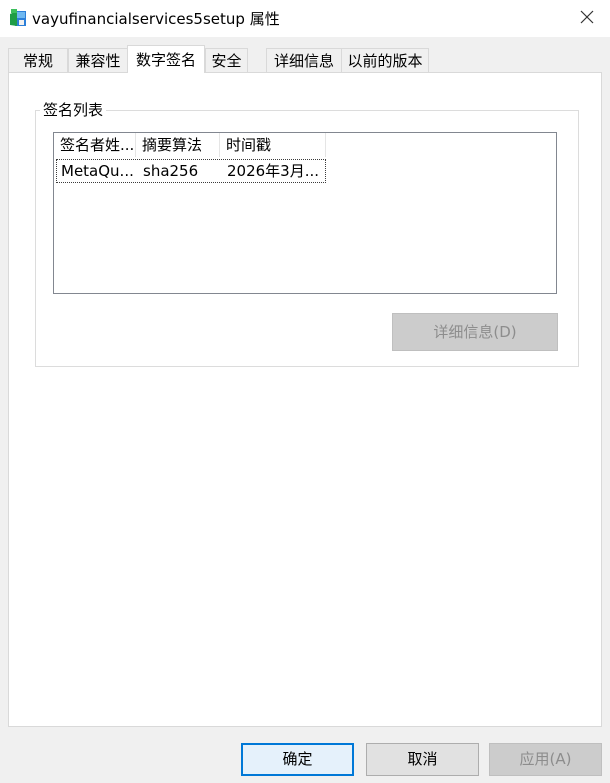  Describe the element at coordinates (475, 332) in the screenshot. I see `details-button: 详细信息(D)` at that location.